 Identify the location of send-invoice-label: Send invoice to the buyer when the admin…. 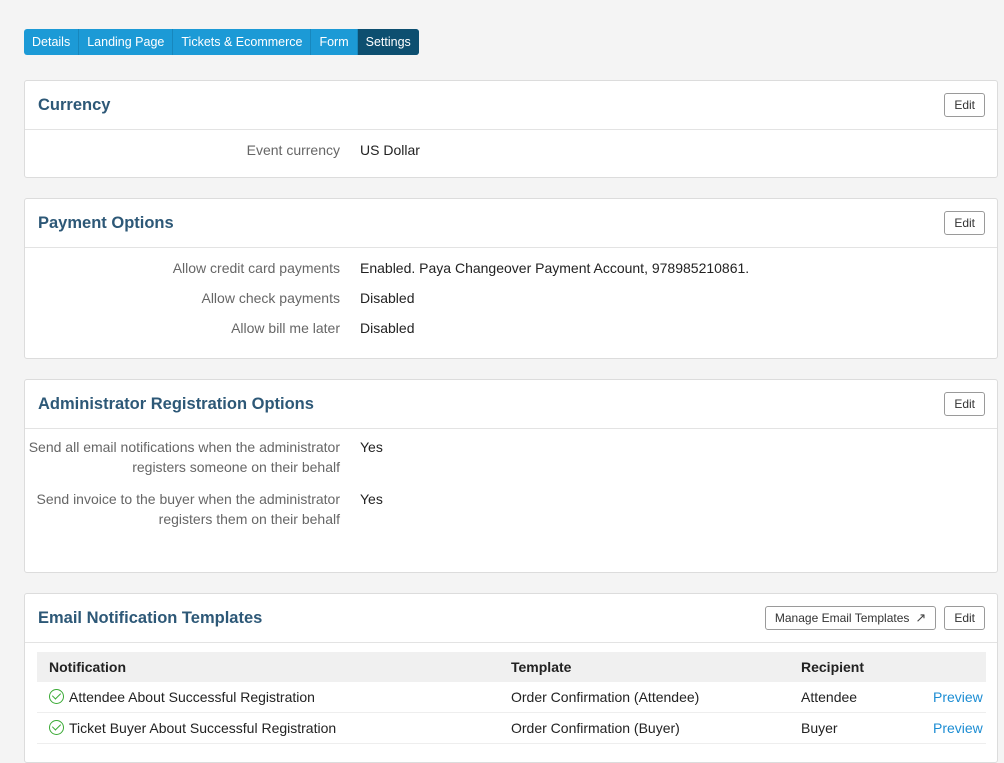
(188, 509).